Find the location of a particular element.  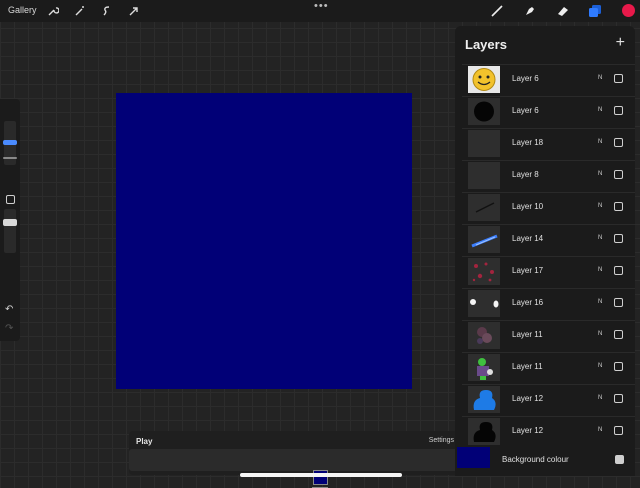

layer-row: Layer 10 N is located at coordinates (548, 207).